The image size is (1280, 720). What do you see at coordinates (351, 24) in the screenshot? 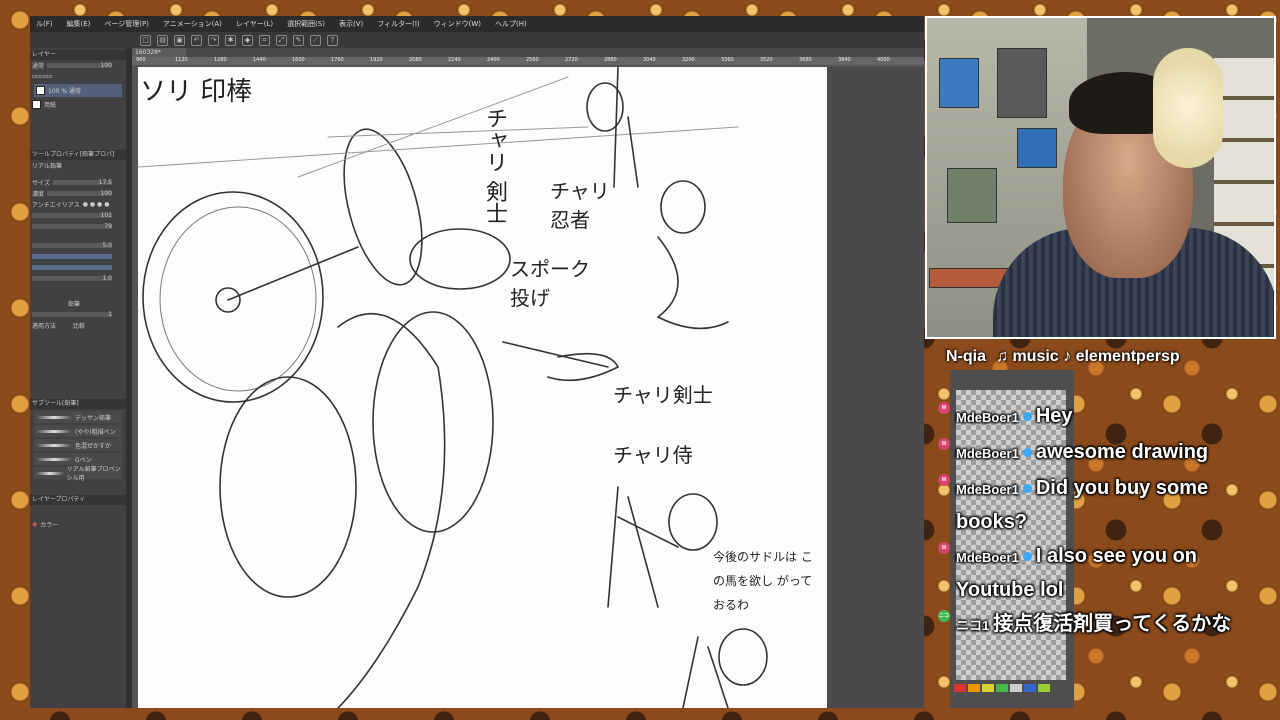
I see `menu-item: 表示(V)` at bounding box center [351, 24].